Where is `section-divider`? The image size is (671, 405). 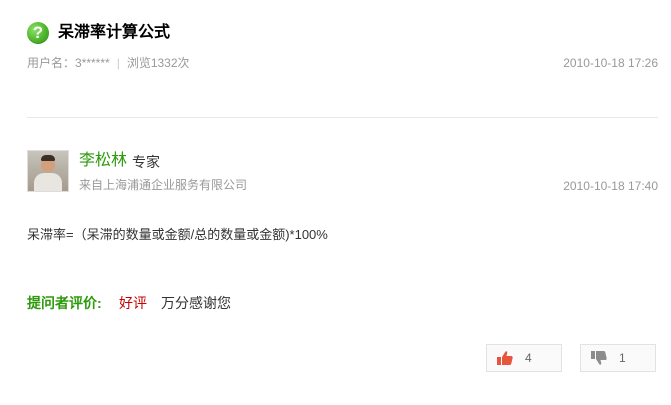 section-divider is located at coordinates (342, 117).